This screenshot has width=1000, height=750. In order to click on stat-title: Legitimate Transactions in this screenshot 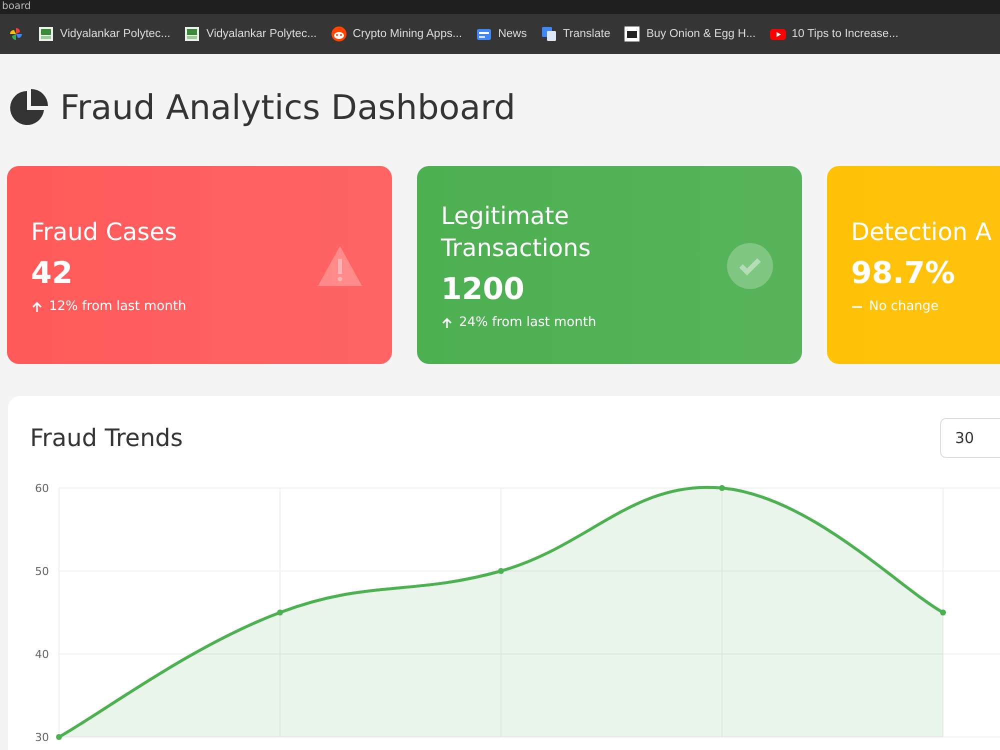, I will do `click(516, 232)`.